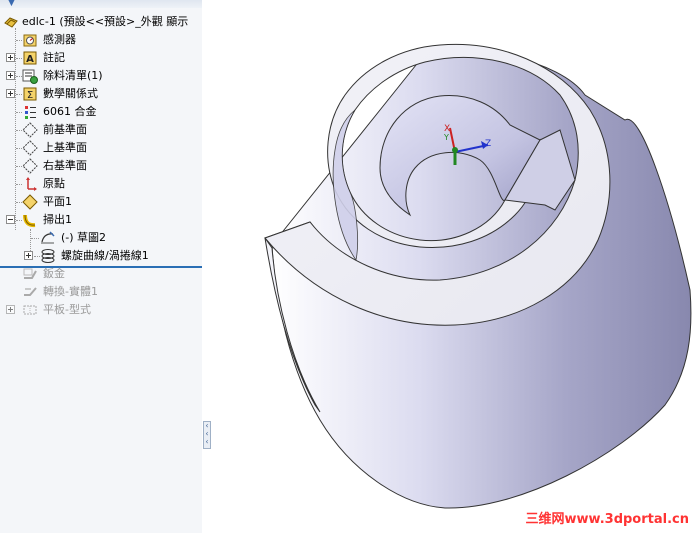  What do you see at coordinates (101, 166) in the screenshot?
I see `tree-item-right-plane: 右基準面` at bounding box center [101, 166].